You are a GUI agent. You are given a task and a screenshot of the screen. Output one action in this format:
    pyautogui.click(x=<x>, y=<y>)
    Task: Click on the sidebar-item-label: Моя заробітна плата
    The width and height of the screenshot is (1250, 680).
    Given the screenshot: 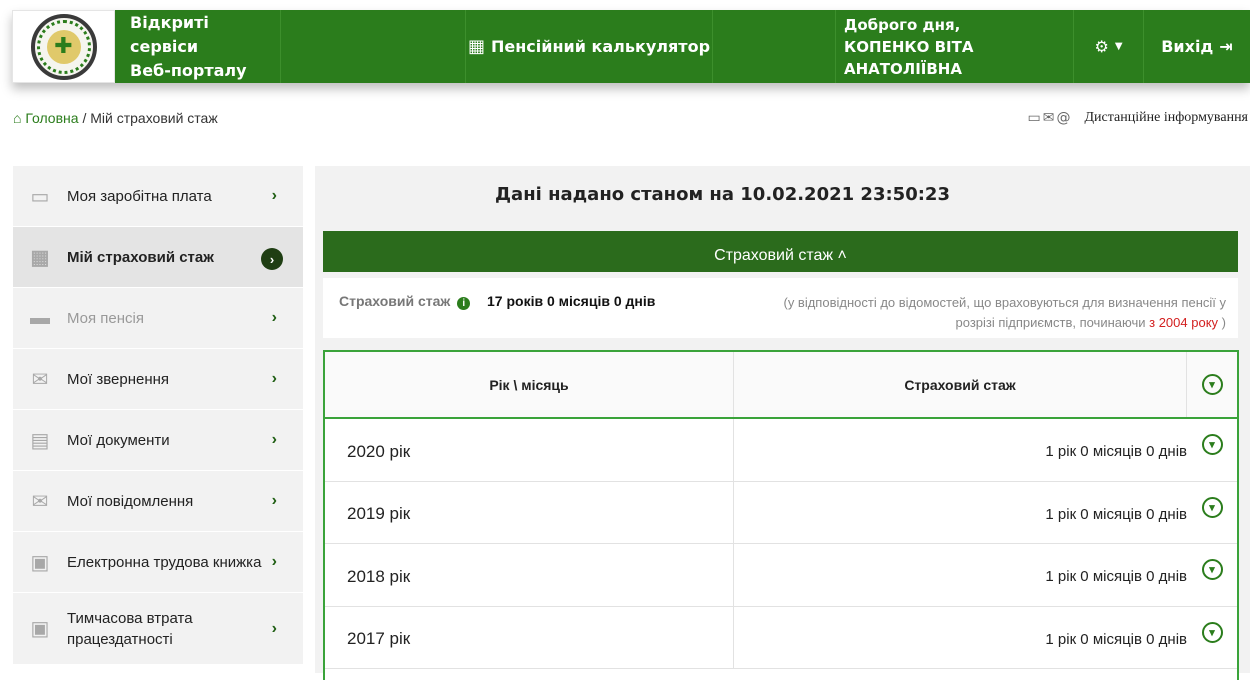 What is the action you would take?
    pyautogui.click(x=139, y=196)
    